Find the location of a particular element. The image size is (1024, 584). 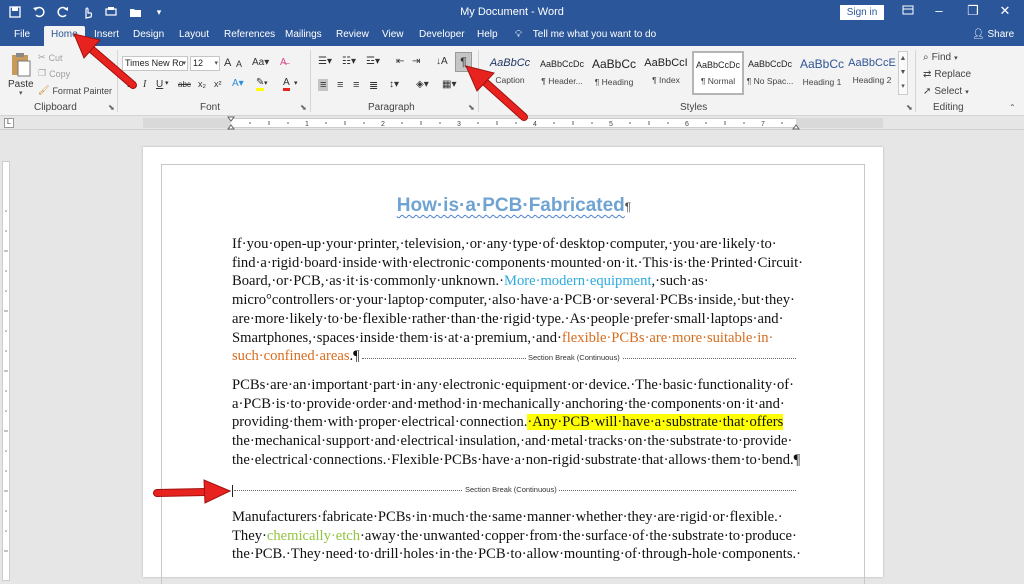

clear-formatting-icon: A̶ is located at coordinates (283, 62).